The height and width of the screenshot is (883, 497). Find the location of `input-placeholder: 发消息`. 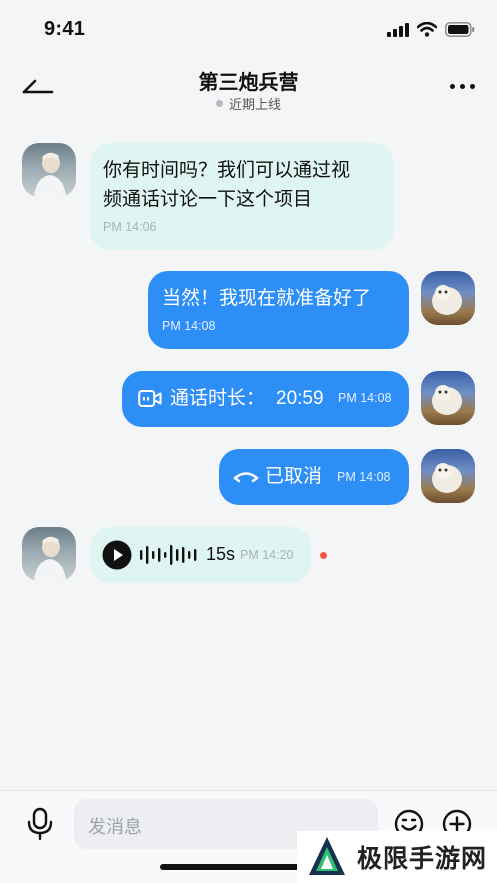

input-placeholder: 发消息 is located at coordinates (115, 827).